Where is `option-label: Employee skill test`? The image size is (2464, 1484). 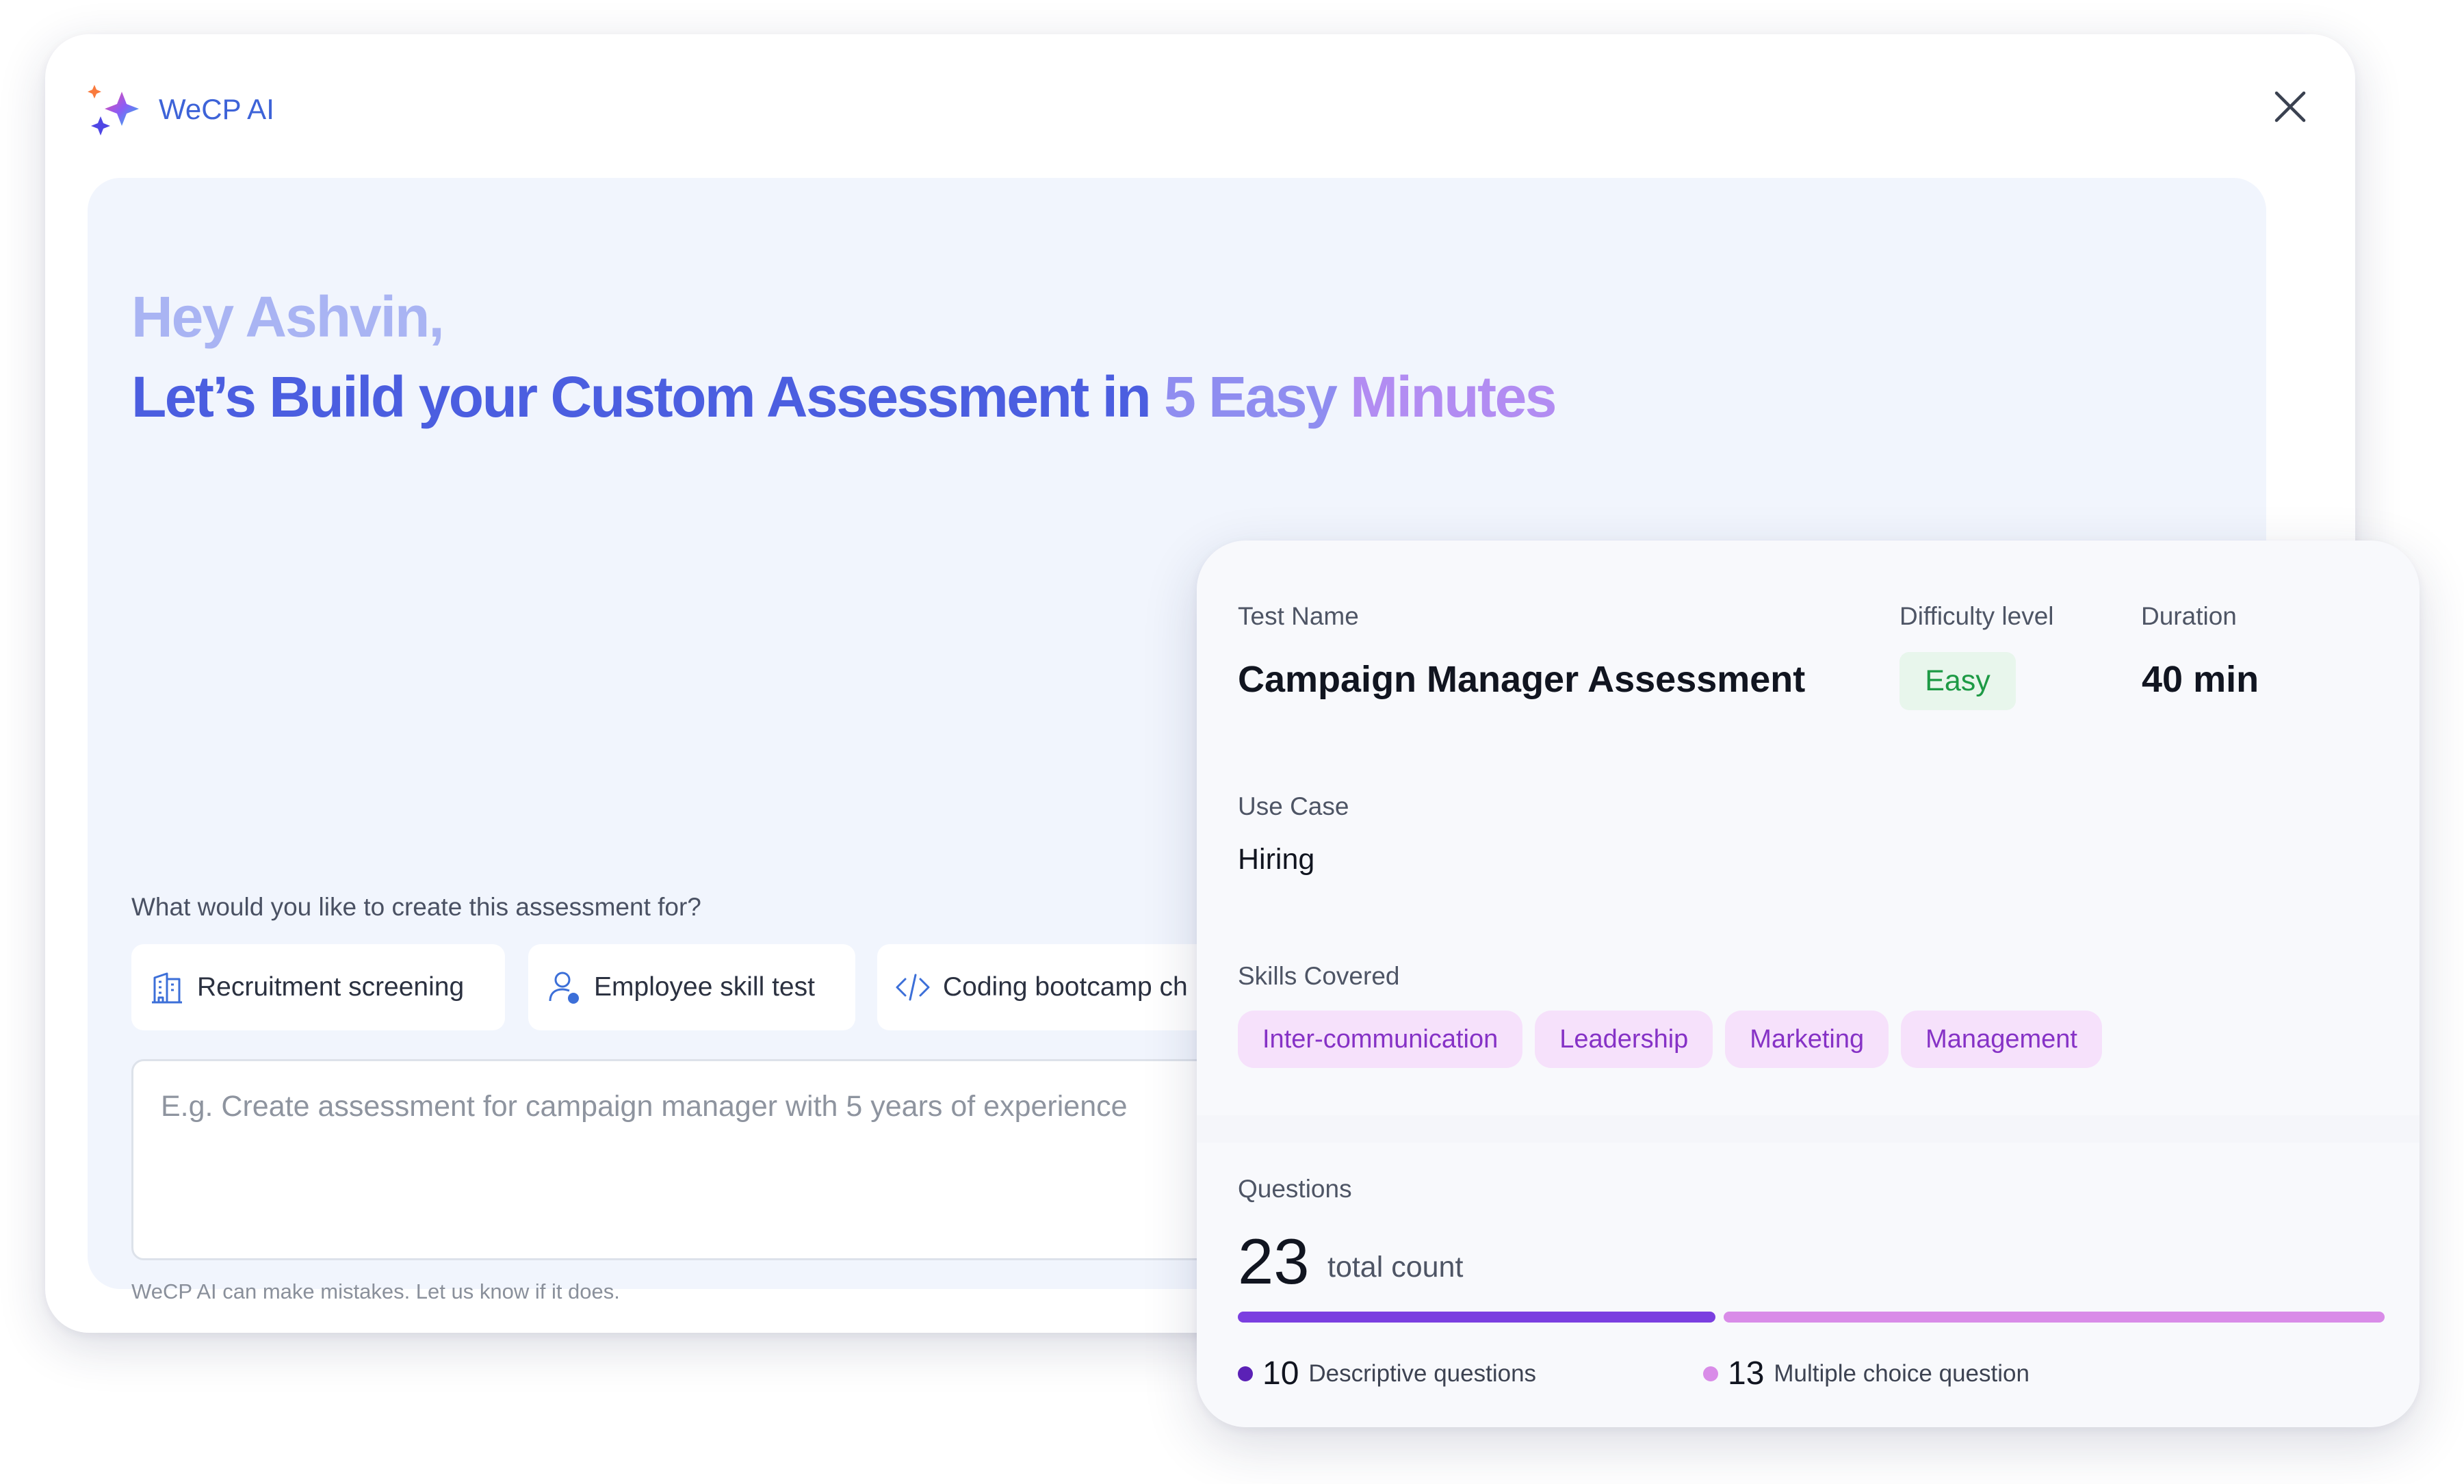 option-label: Employee skill test is located at coordinates (704, 987).